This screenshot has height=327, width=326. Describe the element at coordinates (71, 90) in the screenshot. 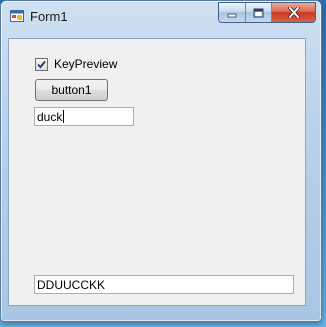

I see `button1: button1` at that location.